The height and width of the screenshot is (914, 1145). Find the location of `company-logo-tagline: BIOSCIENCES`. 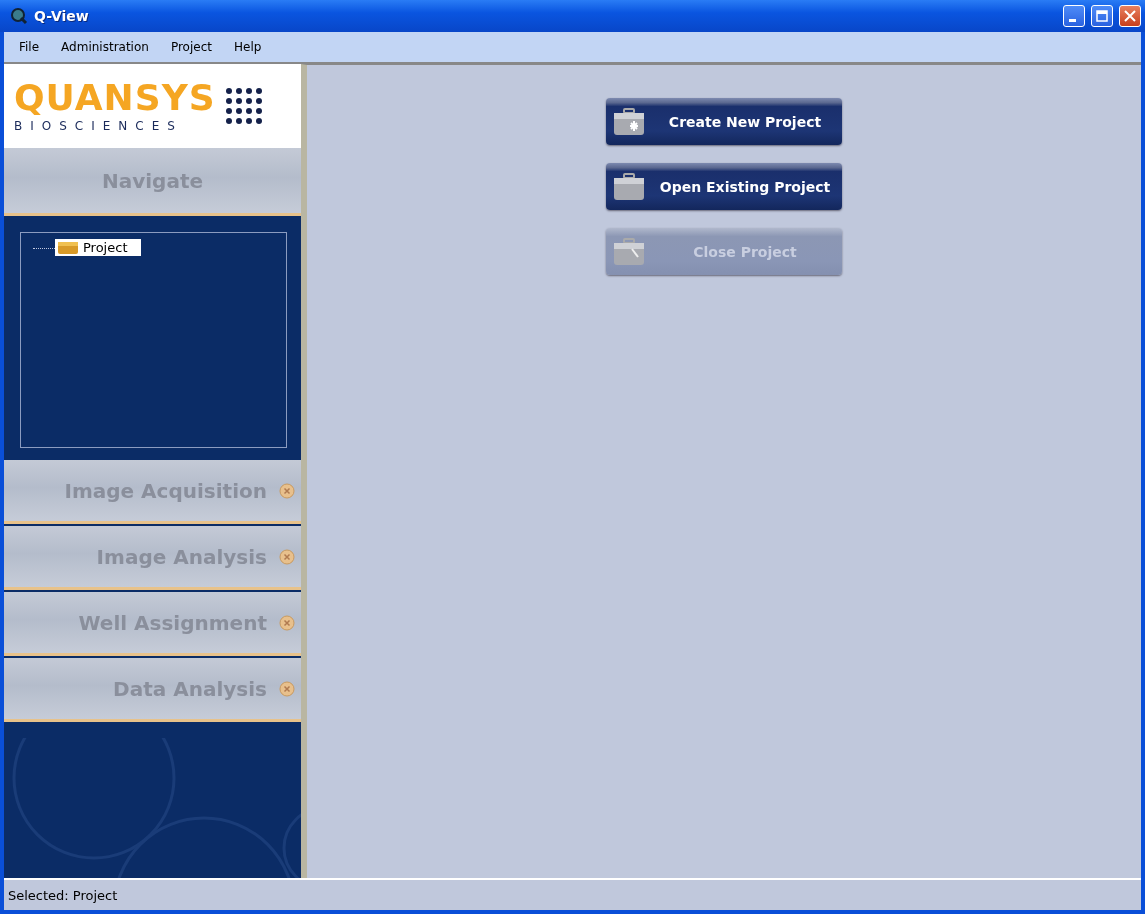

company-logo-tagline: BIOSCIENCES is located at coordinates (99, 125).